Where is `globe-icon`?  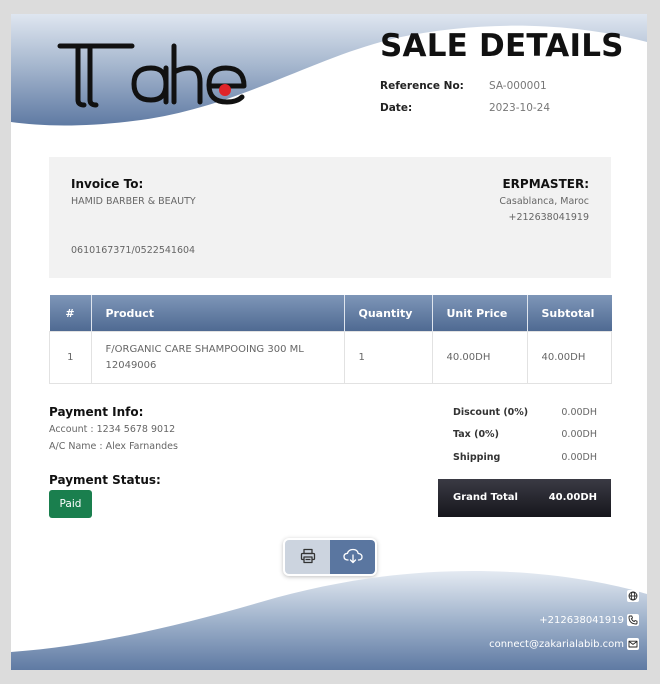 globe-icon is located at coordinates (633, 596).